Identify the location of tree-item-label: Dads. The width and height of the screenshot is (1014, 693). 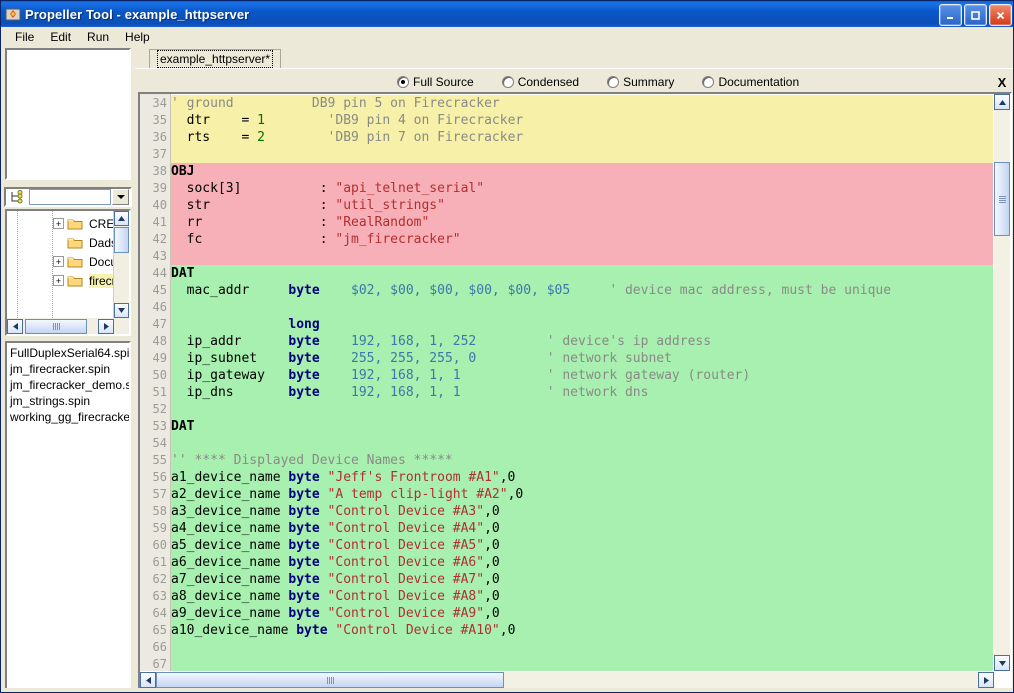
(101, 242).